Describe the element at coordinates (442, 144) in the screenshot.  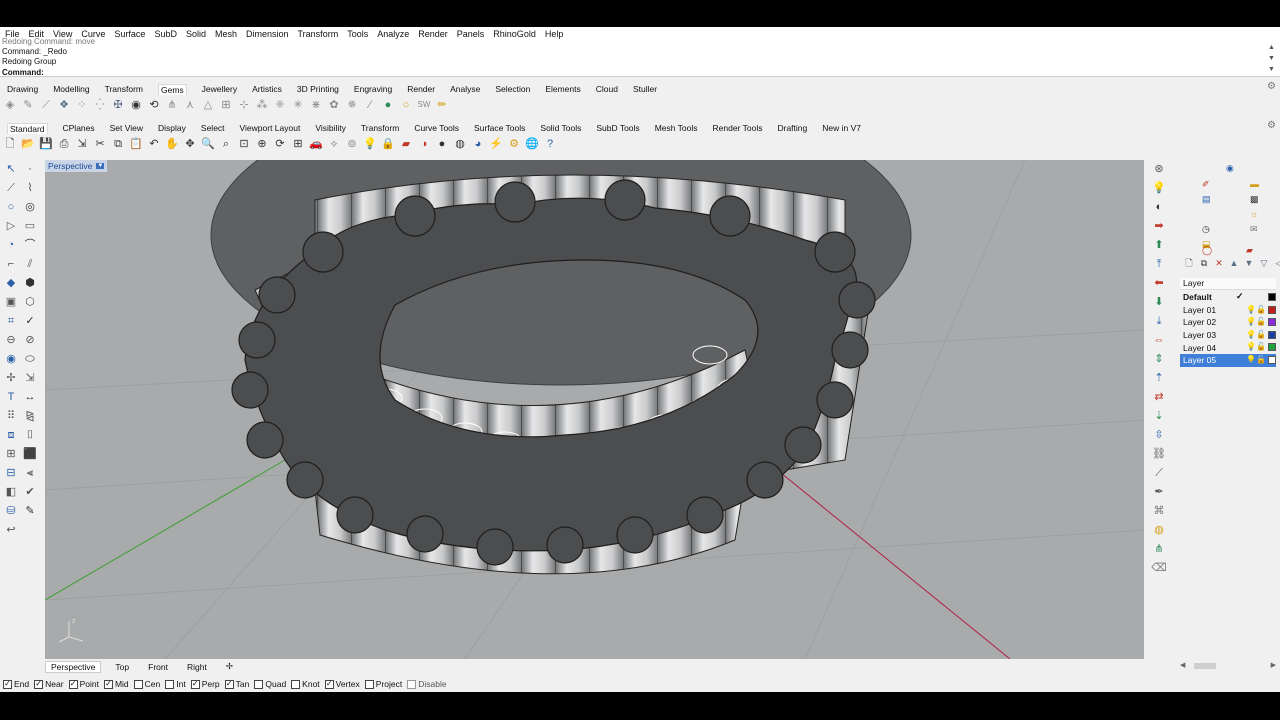
I see `sphere-icon: ●` at that location.